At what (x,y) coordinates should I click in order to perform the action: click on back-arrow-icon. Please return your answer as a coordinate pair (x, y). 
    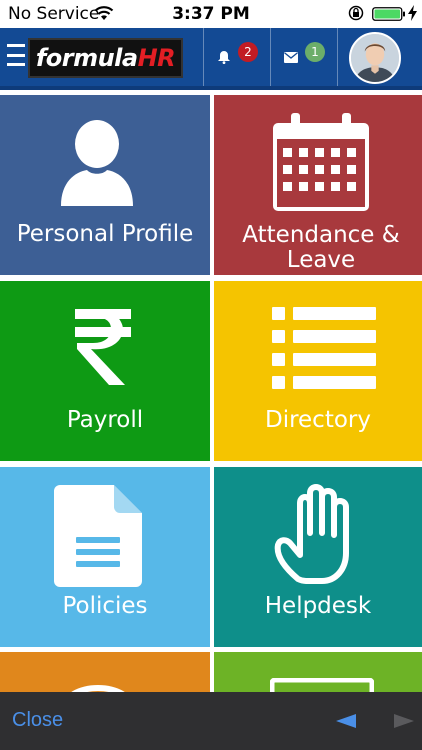
    Looking at the image, I should click on (346, 721).